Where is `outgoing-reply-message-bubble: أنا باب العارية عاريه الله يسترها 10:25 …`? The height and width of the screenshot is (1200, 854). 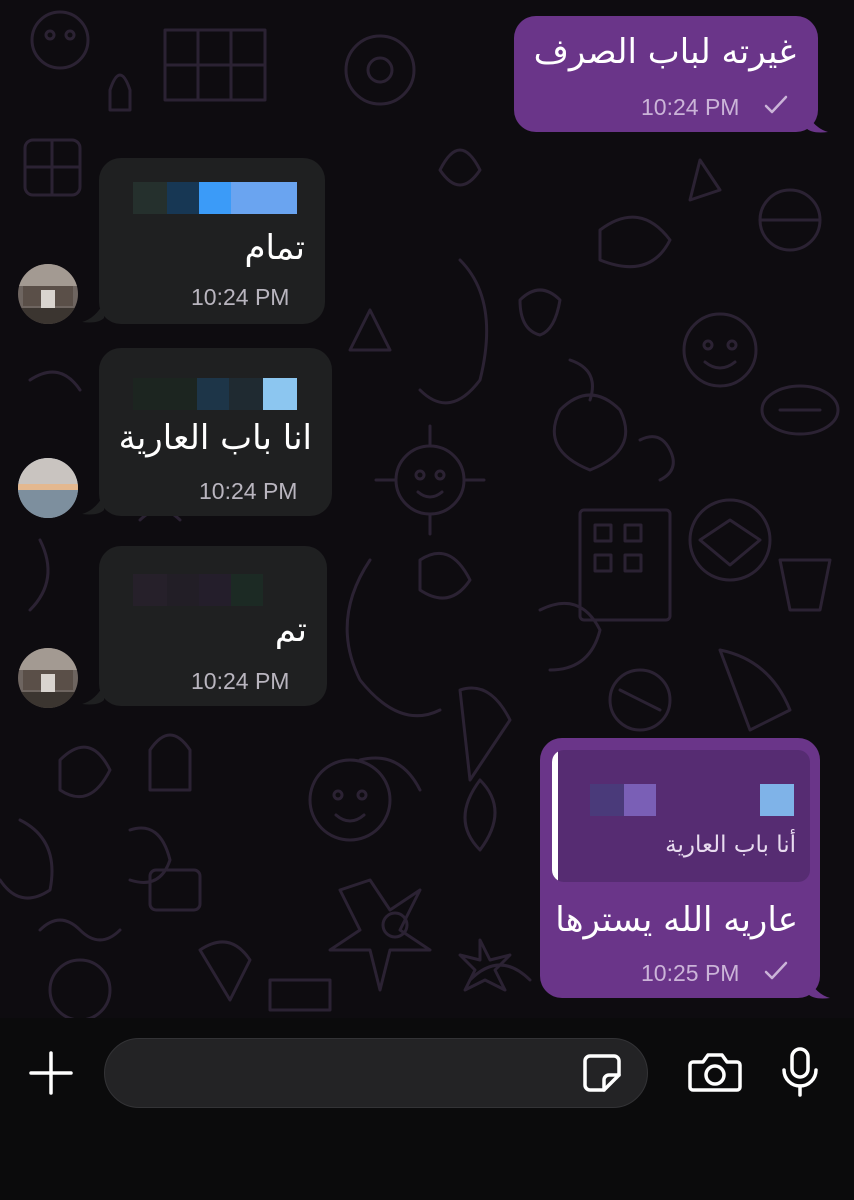 outgoing-reply-message-bubble: أنا باب العارية عاريه الله يسترها 10:25 … is located at coordinates (680, 868).